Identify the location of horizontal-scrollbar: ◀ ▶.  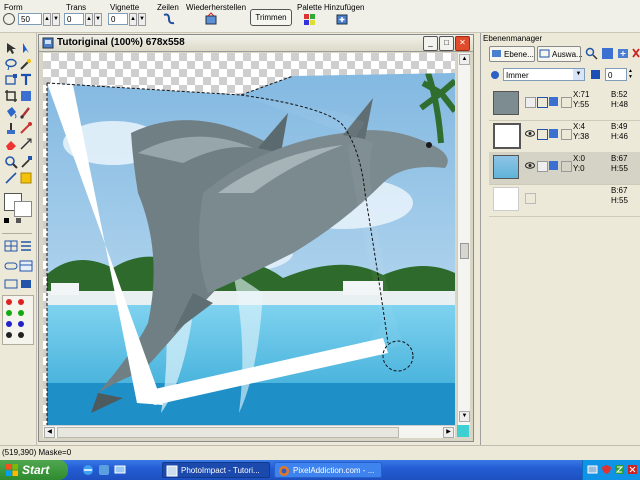
(249, 431).